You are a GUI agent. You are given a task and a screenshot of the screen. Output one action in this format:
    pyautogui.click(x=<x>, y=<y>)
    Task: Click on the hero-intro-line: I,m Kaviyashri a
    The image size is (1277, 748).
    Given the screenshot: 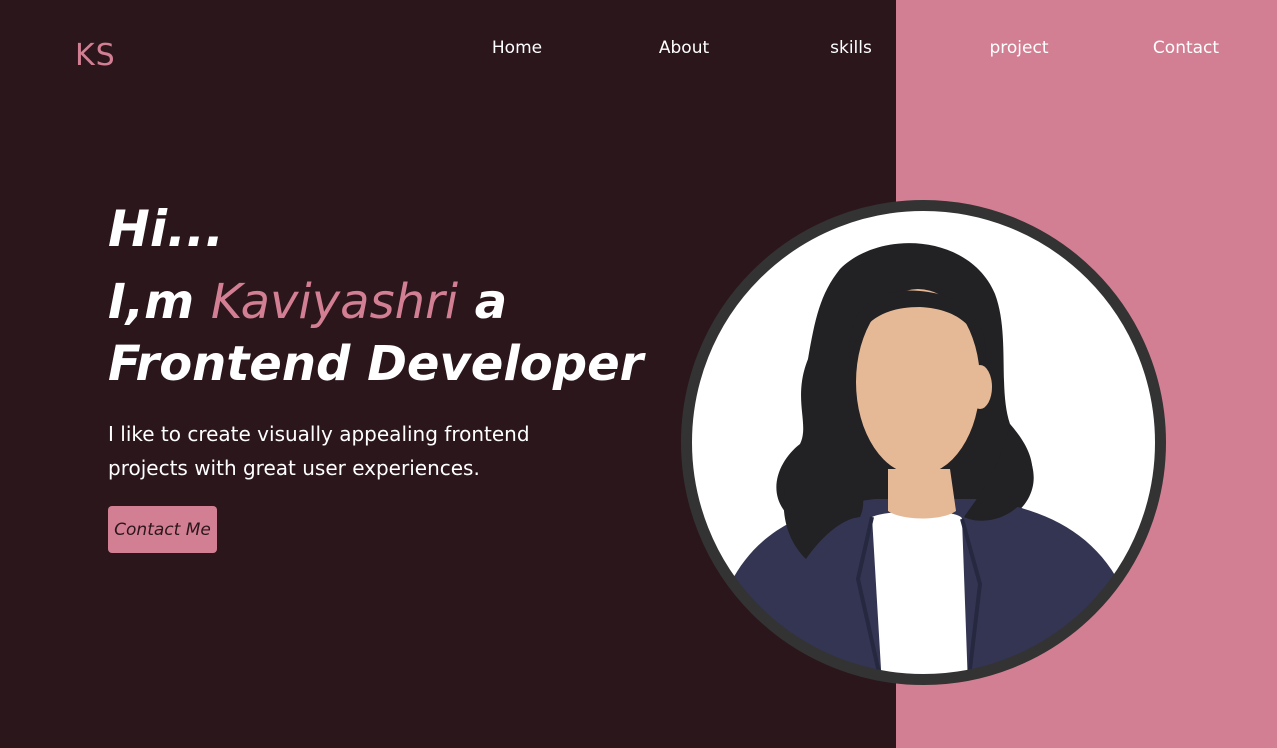 What is the action you would take?
    pyautogui.click(x=307, y=302)
    